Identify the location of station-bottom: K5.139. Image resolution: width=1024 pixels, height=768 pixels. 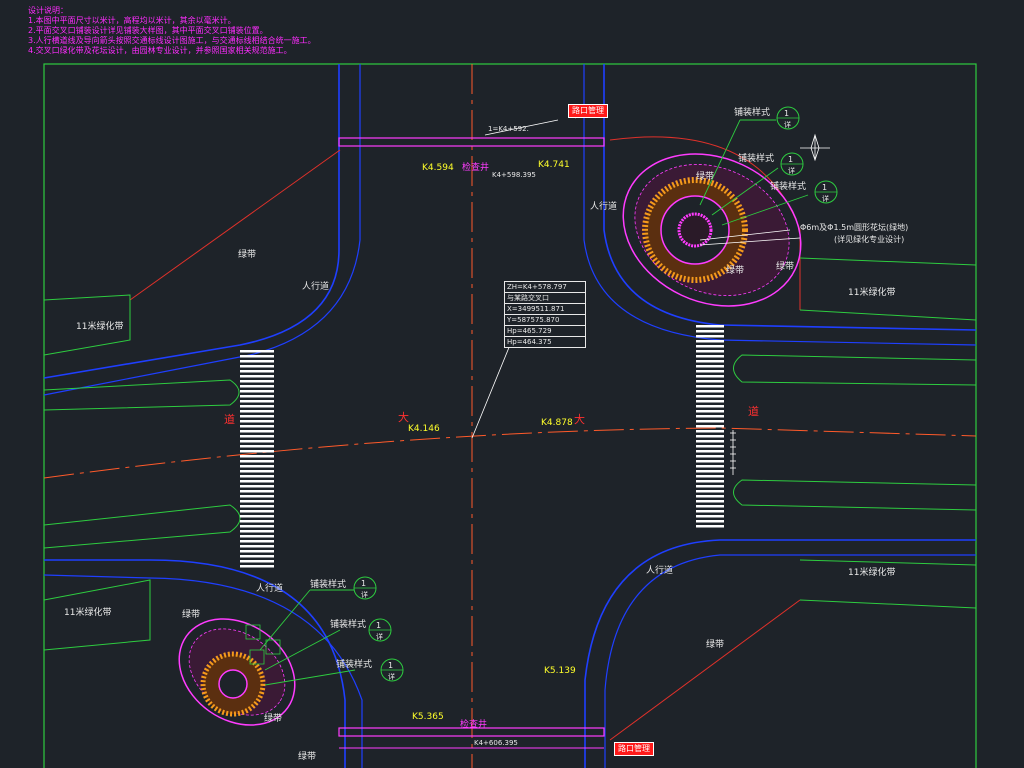
(560, 671).